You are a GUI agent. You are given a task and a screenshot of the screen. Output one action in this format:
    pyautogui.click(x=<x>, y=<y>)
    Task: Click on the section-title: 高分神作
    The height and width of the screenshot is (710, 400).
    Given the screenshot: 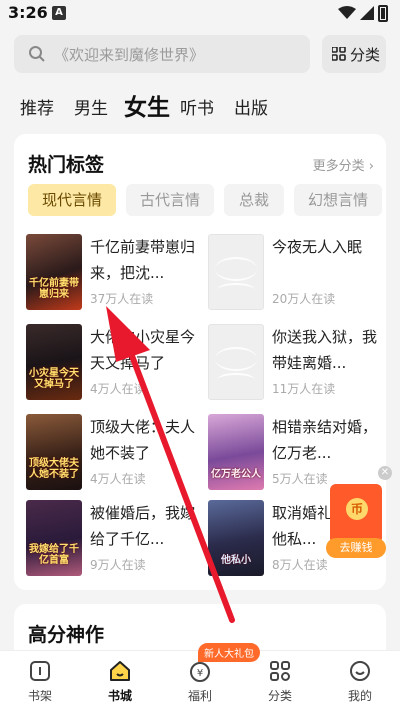 What is the action you would take?
    pyautogui.click(x=66, y=635)
    